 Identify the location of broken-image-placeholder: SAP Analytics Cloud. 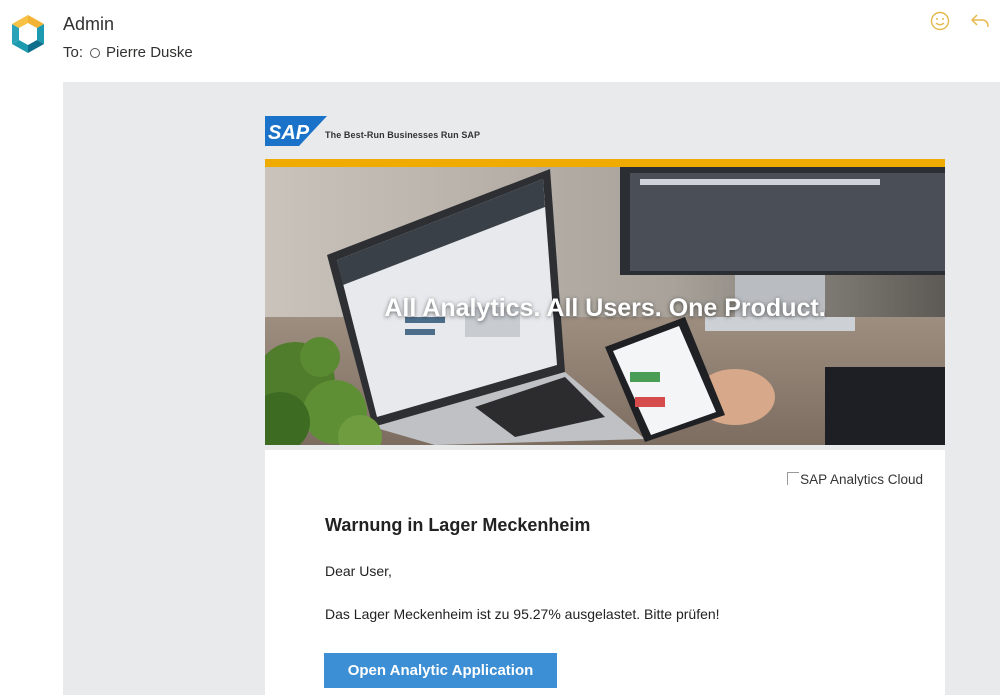
(855, 479).